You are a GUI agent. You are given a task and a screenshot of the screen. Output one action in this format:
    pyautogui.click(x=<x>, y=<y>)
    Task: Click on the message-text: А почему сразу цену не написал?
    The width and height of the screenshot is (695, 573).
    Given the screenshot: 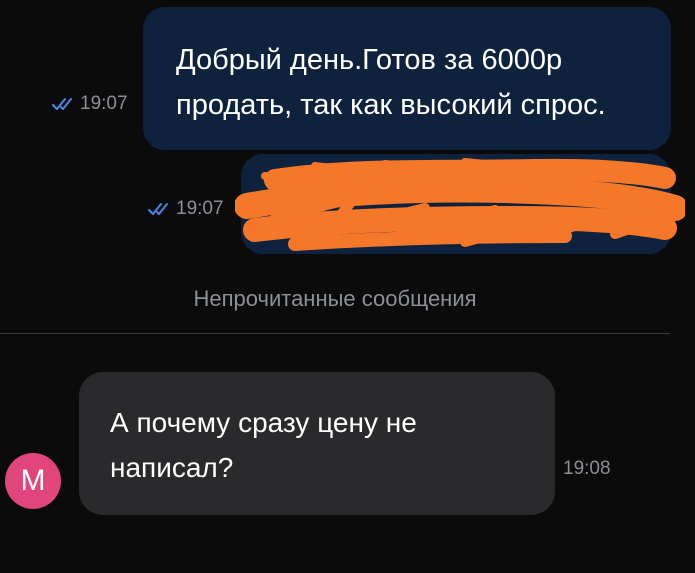 What is the action you would take?
    pyautogui.click(x=263, y=445)
    